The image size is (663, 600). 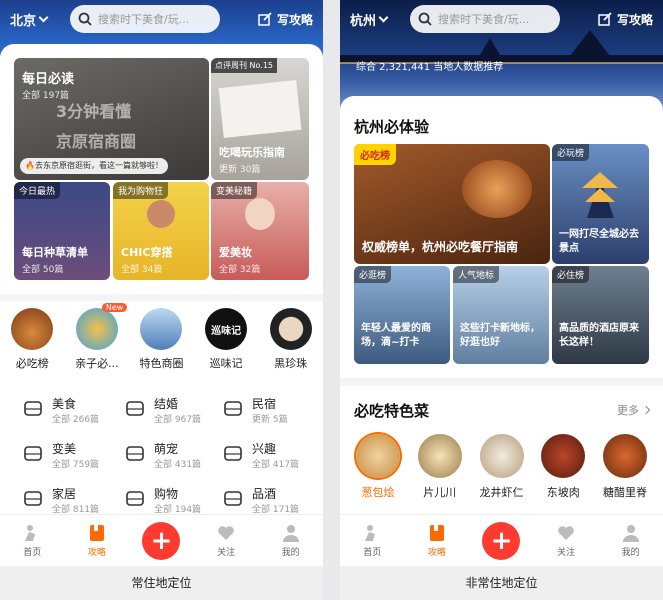 I want to click on taste-tour-entry: 巡味记 巡味记, so click(x=226, y=339).